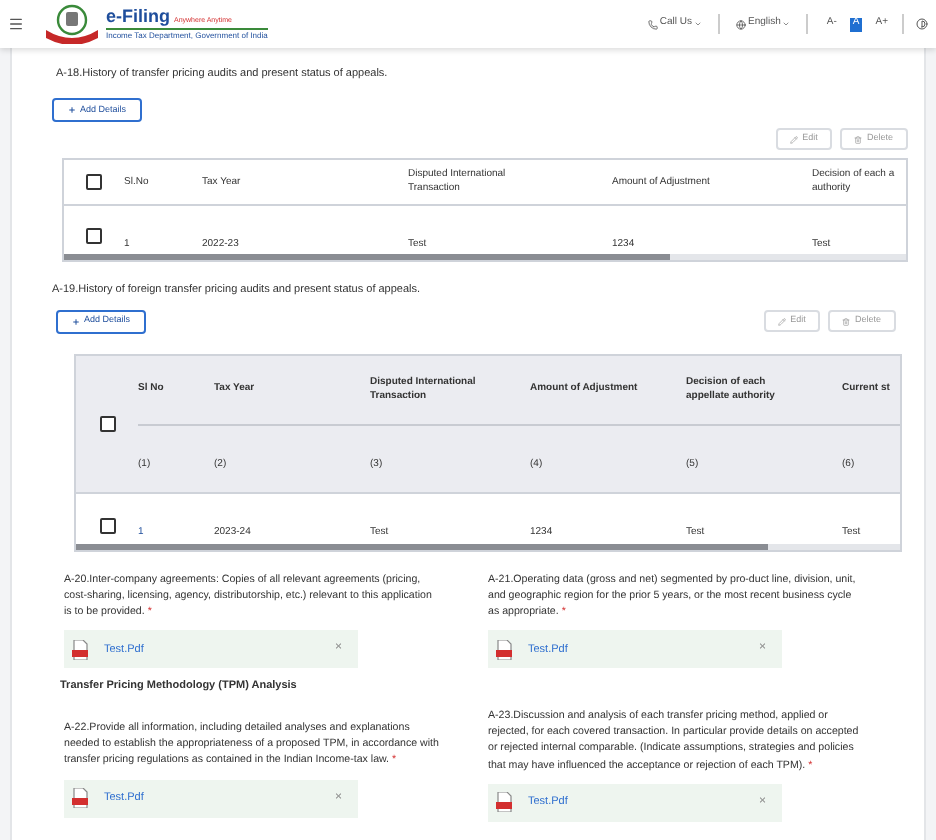  Describe the element at coordinates (652, 24) in the screenshot. I see `phone-icon` at that location.